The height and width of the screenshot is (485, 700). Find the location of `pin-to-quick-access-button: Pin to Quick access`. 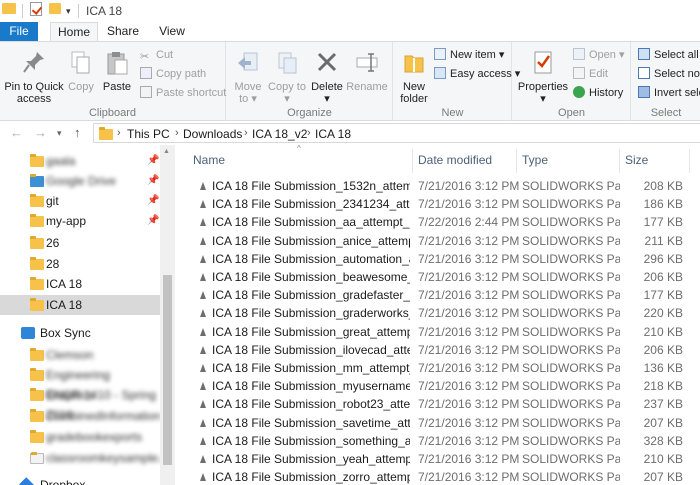

pin-to-quick-access-button: Pin to Quick access is located at coordinates (34, 77).